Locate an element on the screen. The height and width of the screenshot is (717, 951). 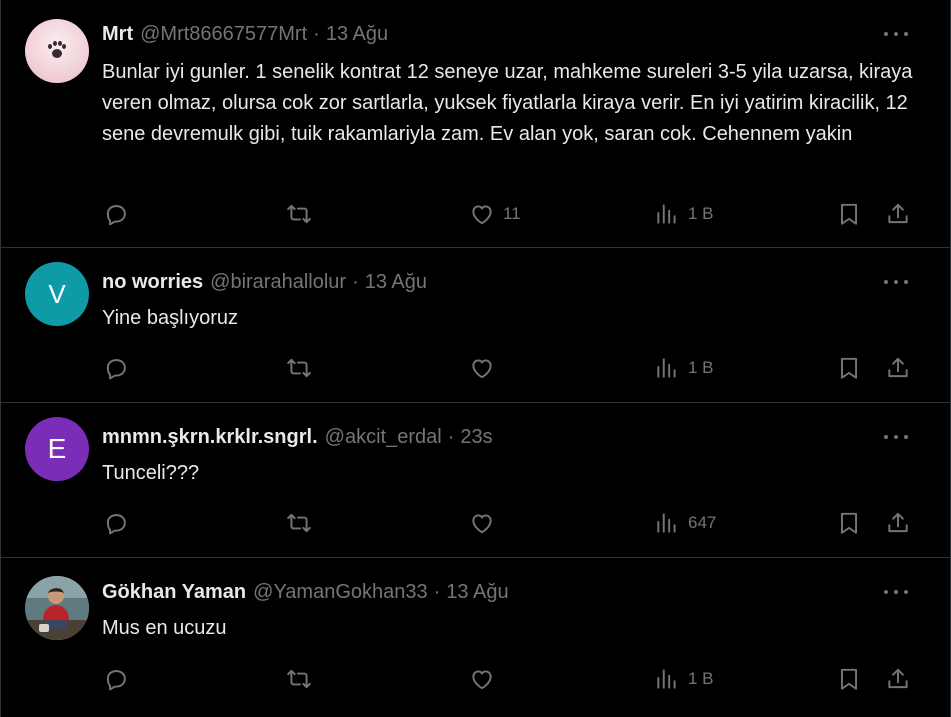
user-handle: @YamanGokhan33 is located at coordinates (340, 592).